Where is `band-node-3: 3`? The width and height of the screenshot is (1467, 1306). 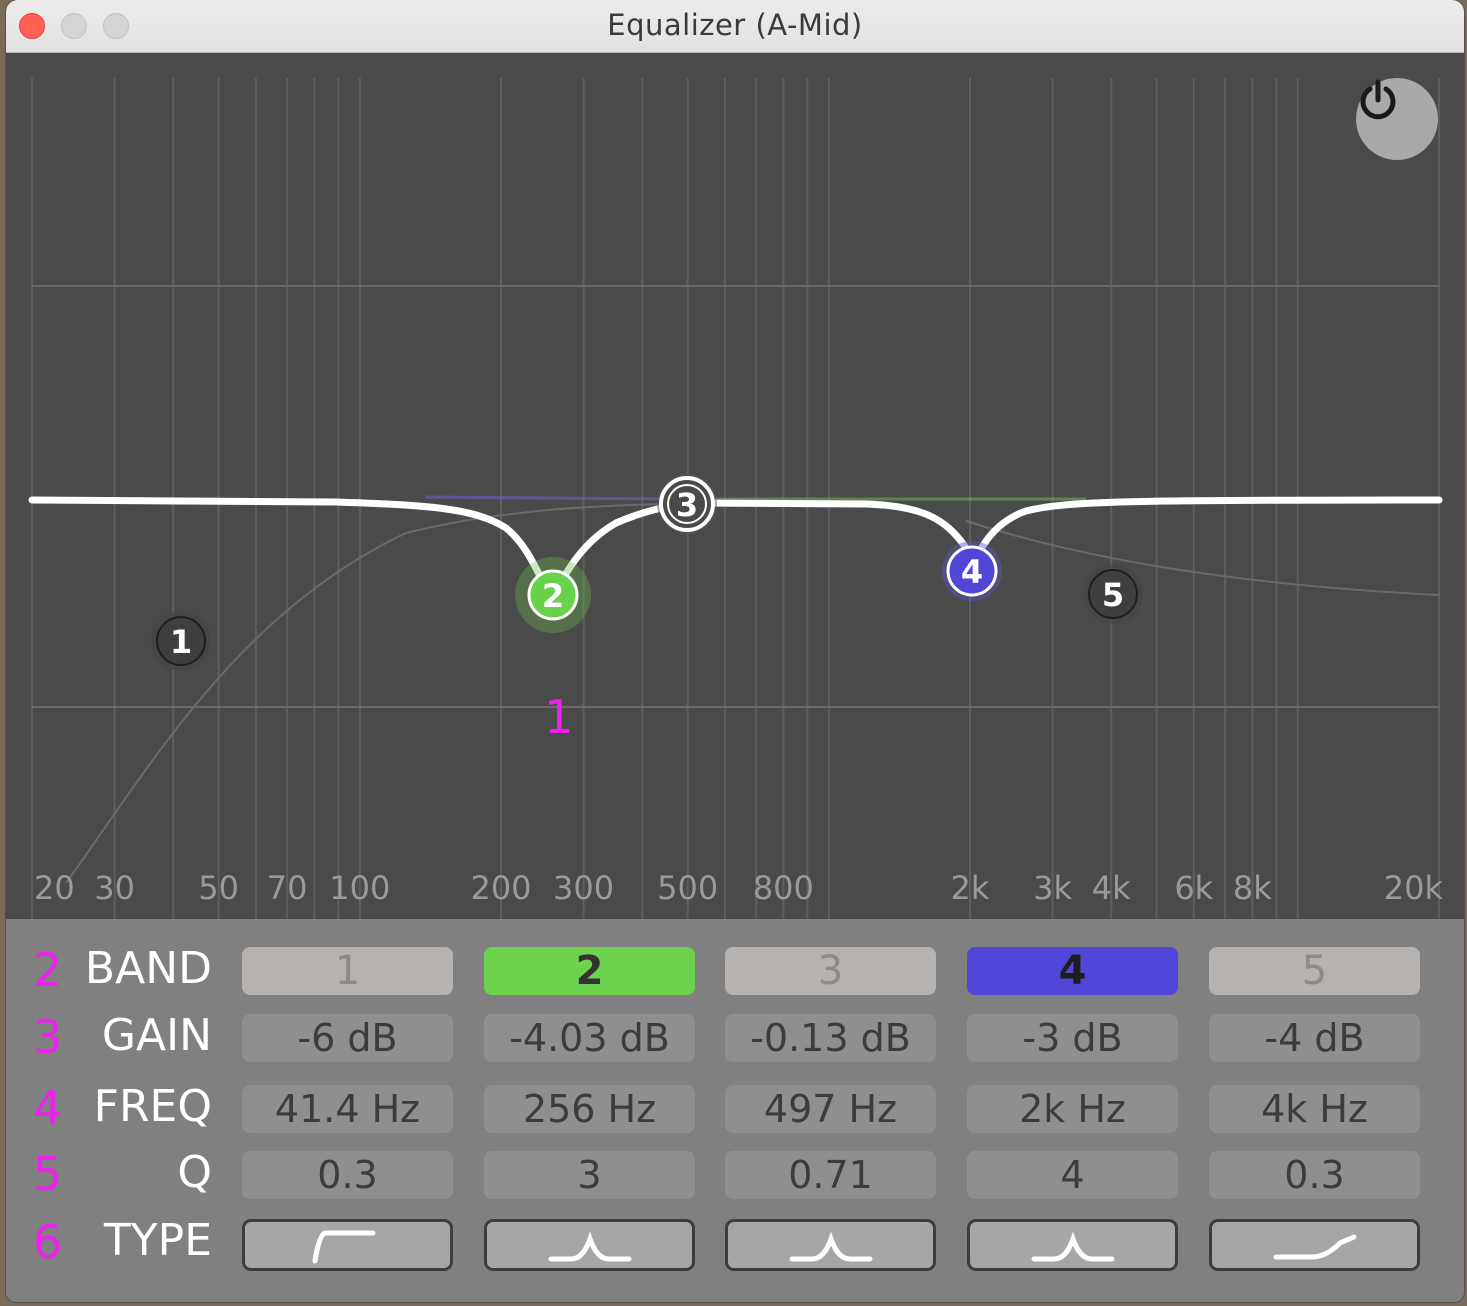 band-node-3: 3 is located at coordinates (687, 504).